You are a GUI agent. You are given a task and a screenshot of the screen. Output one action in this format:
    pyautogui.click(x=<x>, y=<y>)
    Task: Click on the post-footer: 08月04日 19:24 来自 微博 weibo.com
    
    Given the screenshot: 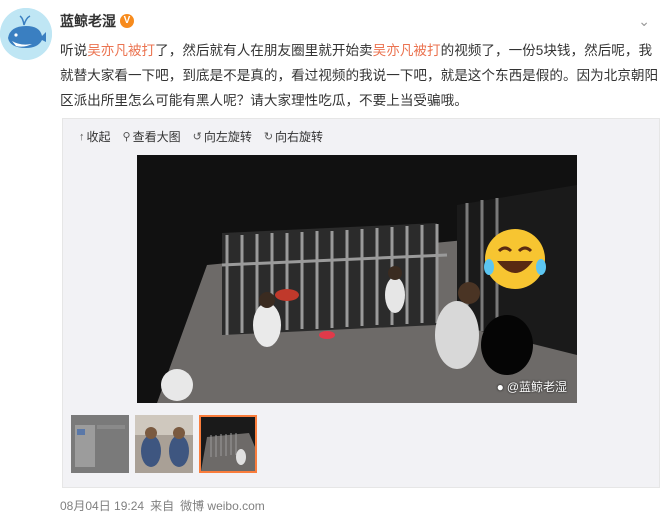 What is the action you would take?
    pyautogui.click(x=162, y=505)
    